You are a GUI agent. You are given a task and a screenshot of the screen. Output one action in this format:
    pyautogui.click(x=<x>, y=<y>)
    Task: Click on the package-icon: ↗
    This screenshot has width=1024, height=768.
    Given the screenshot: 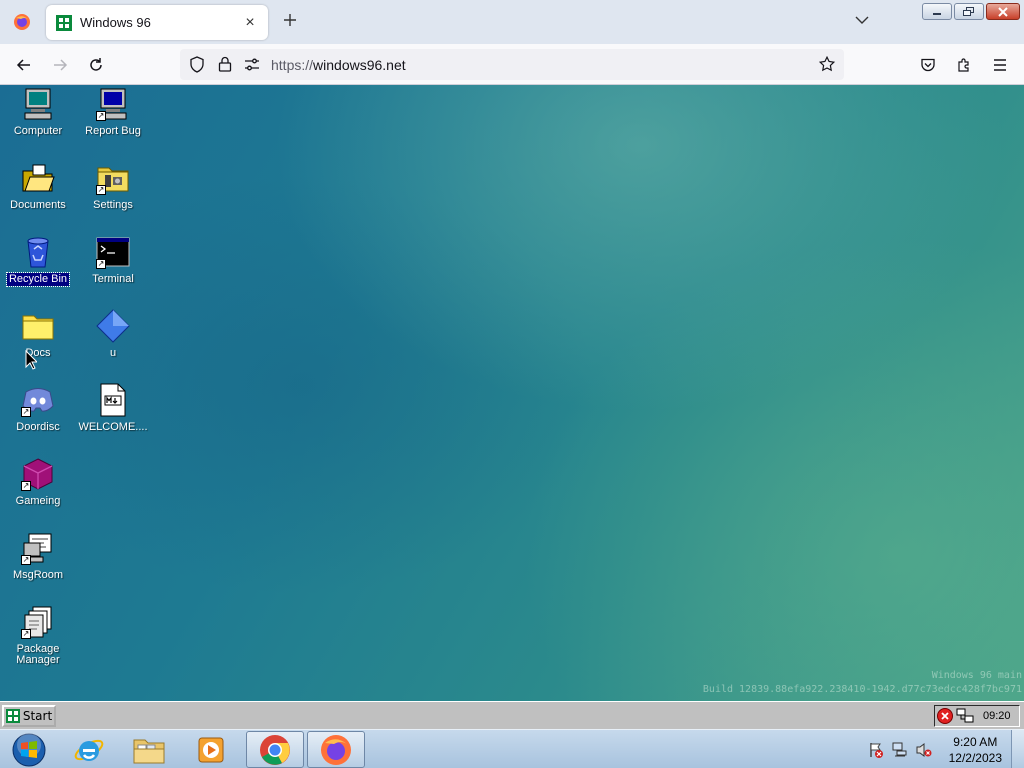 What is the action you would take?
    pyautogui.click(x=38, y=622)
    